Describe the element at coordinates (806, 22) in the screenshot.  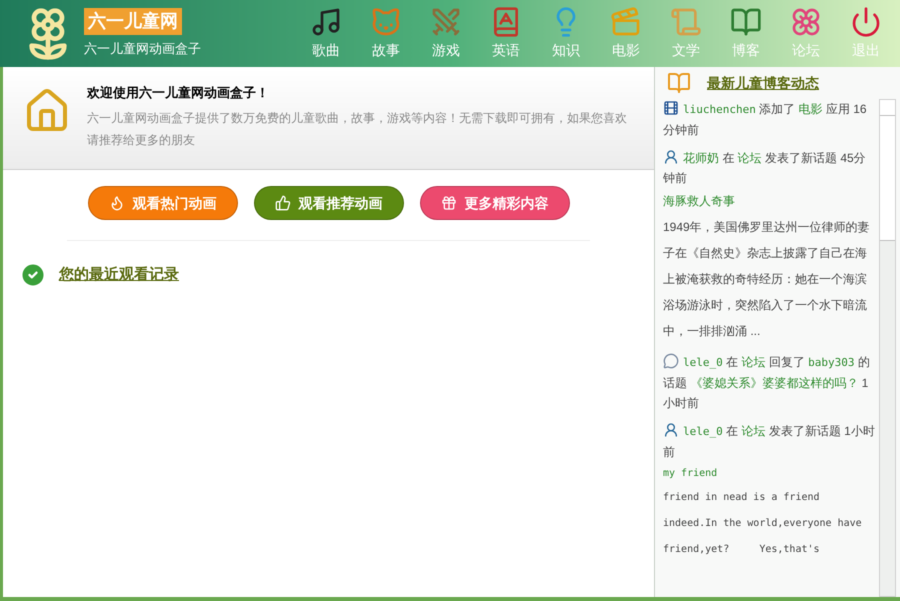
I see `flower-icon` at that location.